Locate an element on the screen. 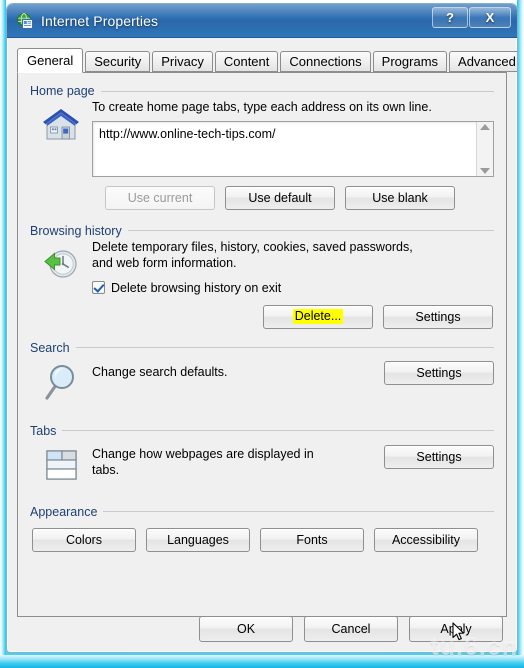 The image size is (524, 668). home-icon is located at coordinates (61, 157).